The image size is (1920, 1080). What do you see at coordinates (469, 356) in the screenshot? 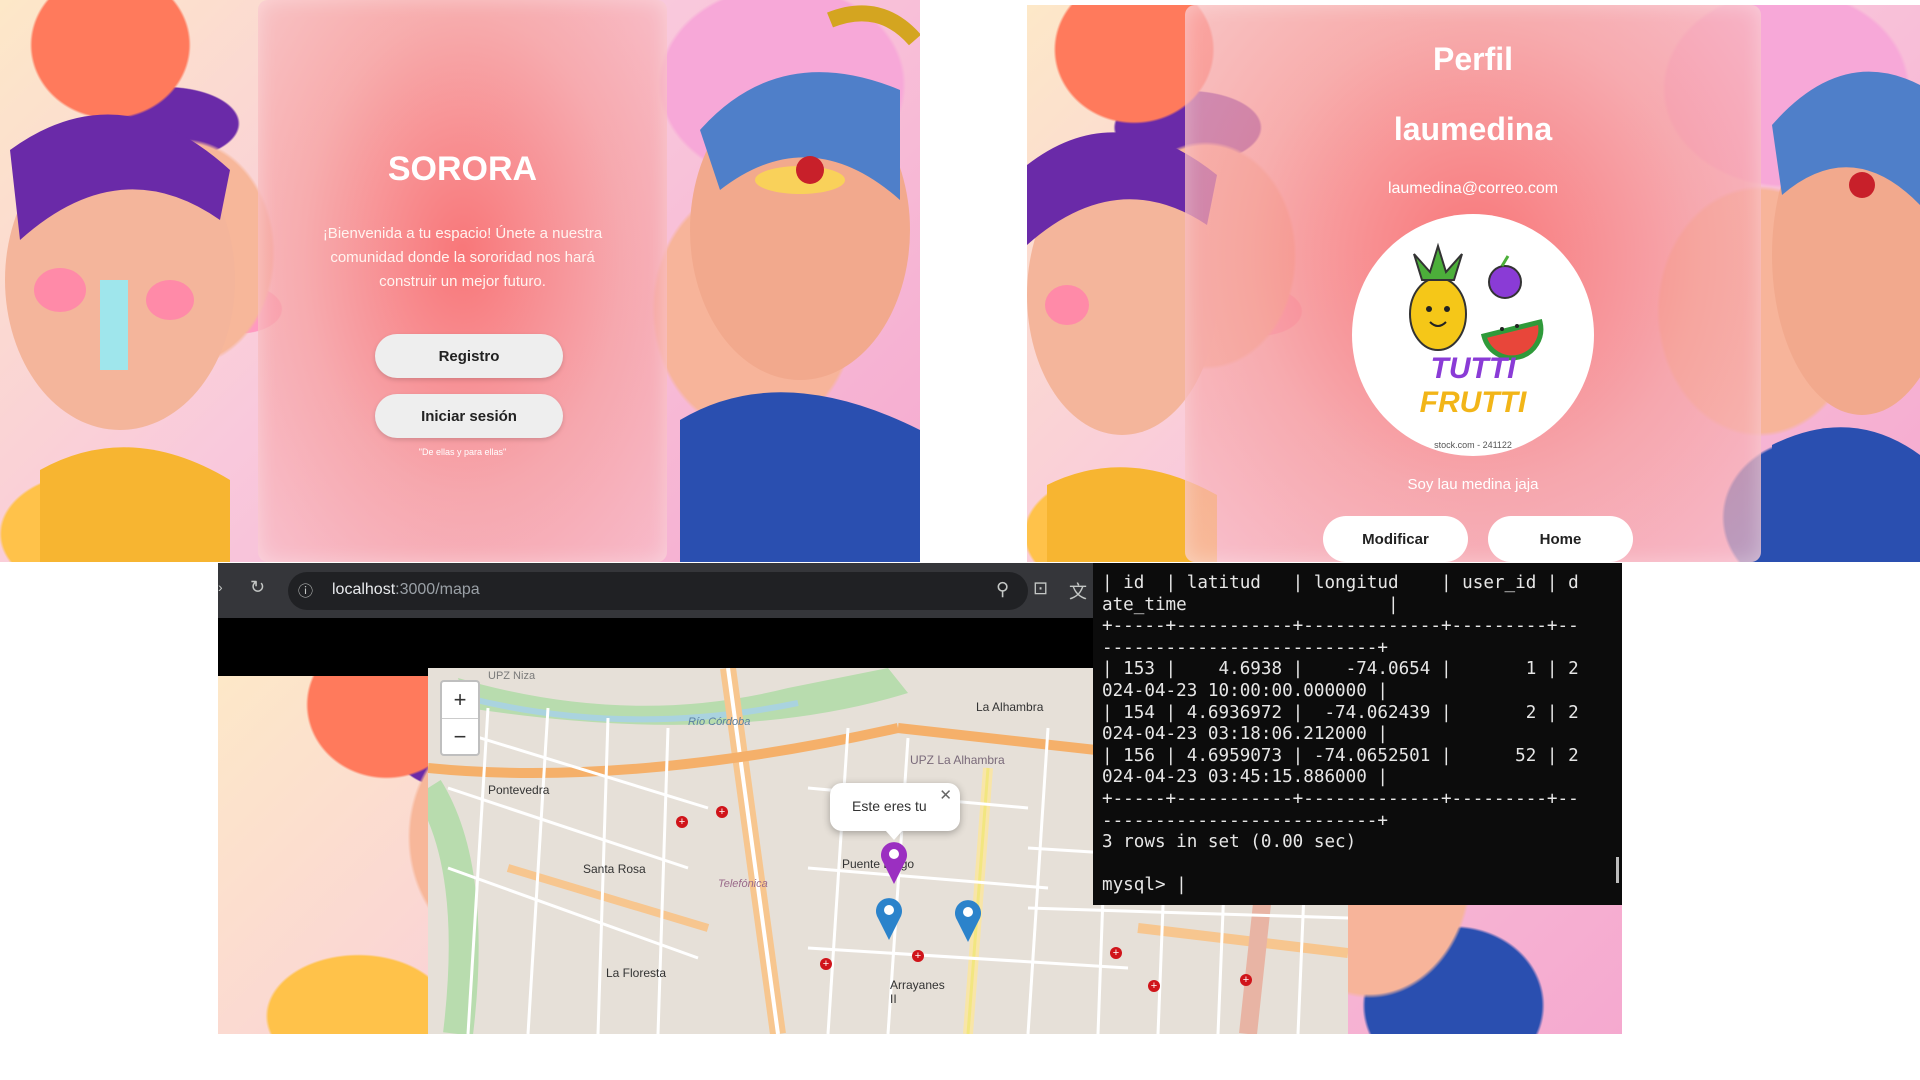
I see `register-button: Registro` at bounding box center [469, 356].